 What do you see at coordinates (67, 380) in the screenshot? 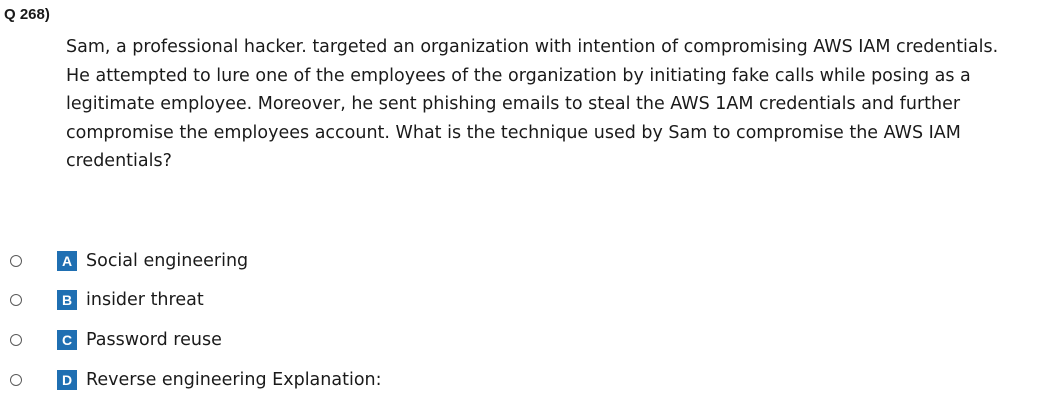
I see `option-letter-badge: D` at bounding box center [67, 380].